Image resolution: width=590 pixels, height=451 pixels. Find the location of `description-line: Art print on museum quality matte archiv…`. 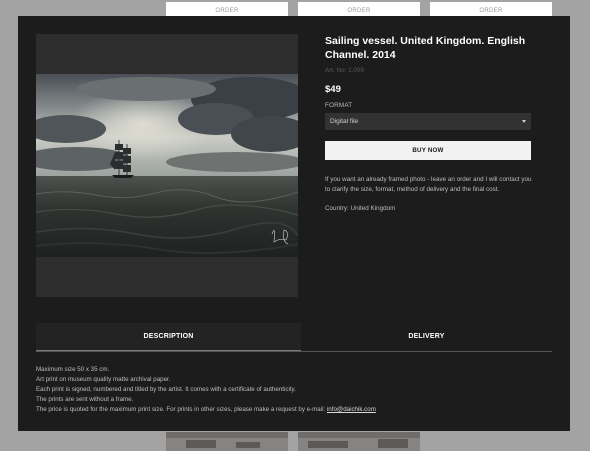

description-line: Art print on museum quality matte archiv… is located at coordinates (103, 379).